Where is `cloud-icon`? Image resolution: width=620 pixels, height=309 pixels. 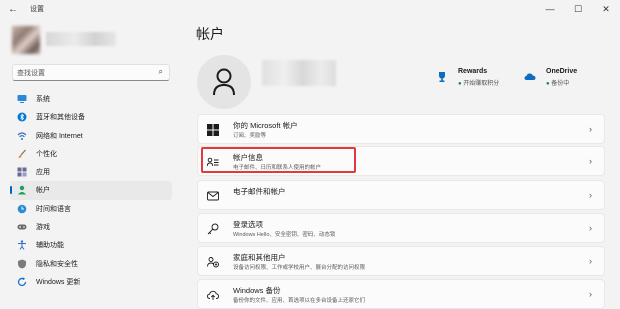
cloud-icon is located at coordinates (530, 76).